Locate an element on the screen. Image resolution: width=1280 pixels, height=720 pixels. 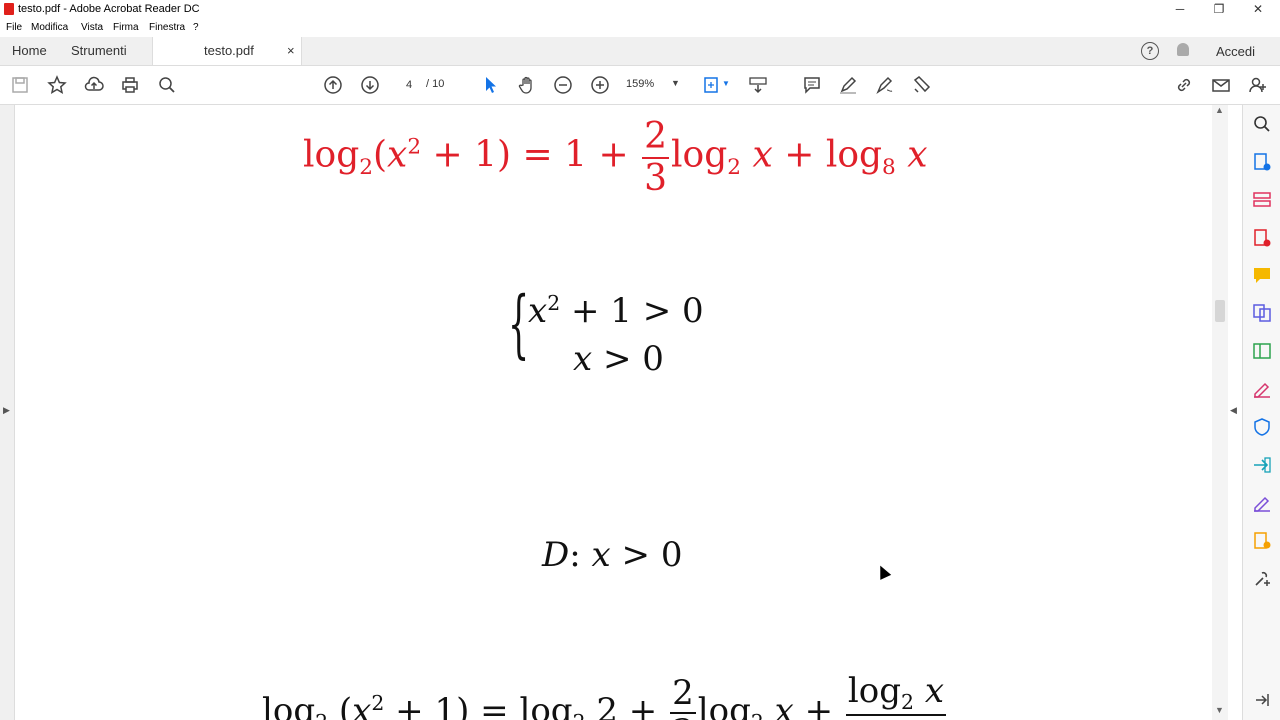
eq1-base8: 8 is located at coordinates (889, 168).